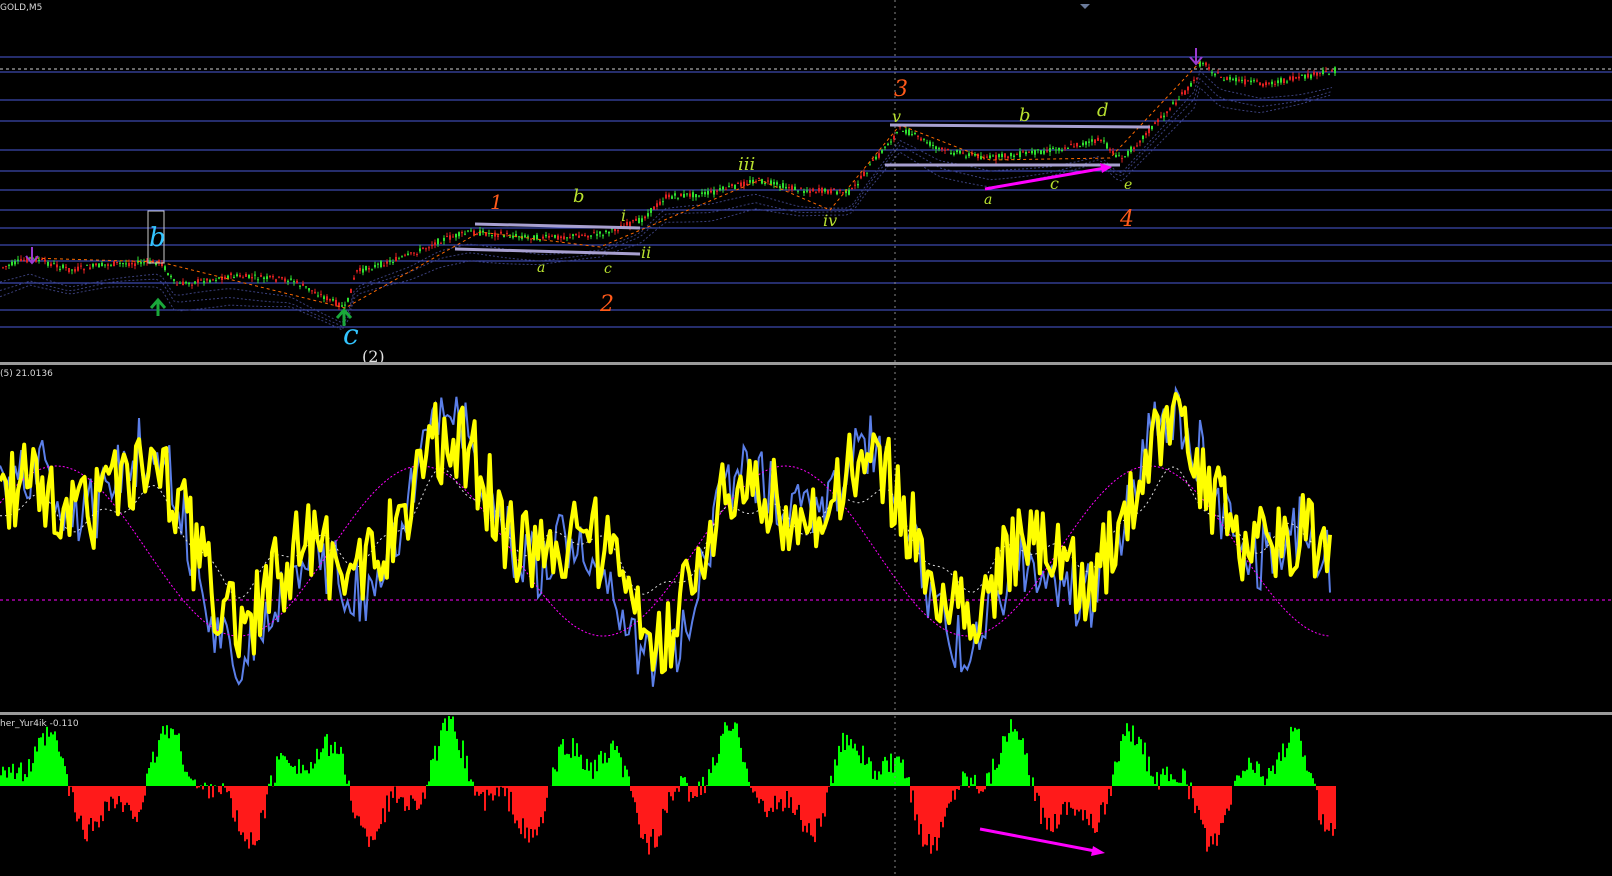 This screenshot has width=1612, height=876. I want to click on subwave-label: b, so click(579, 196).